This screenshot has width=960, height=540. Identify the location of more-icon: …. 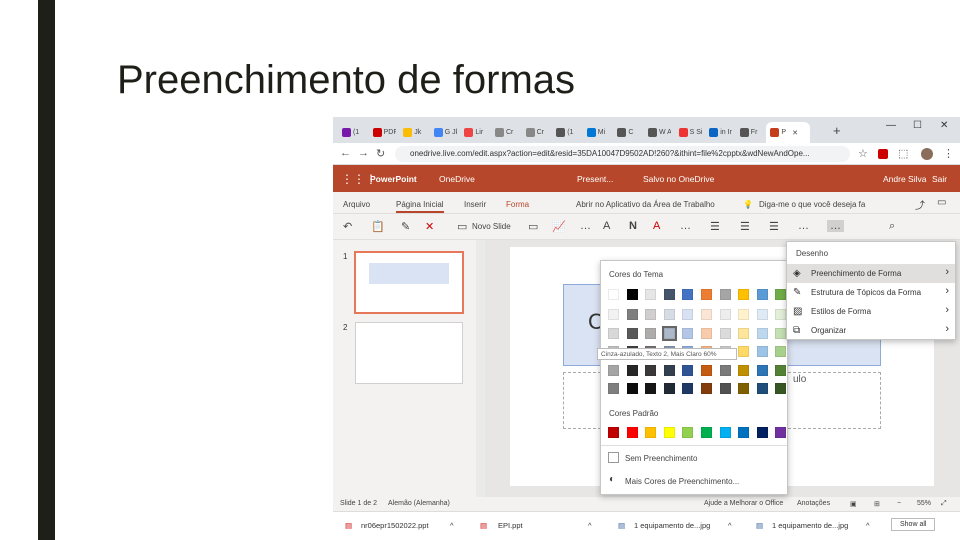
(585, 226).